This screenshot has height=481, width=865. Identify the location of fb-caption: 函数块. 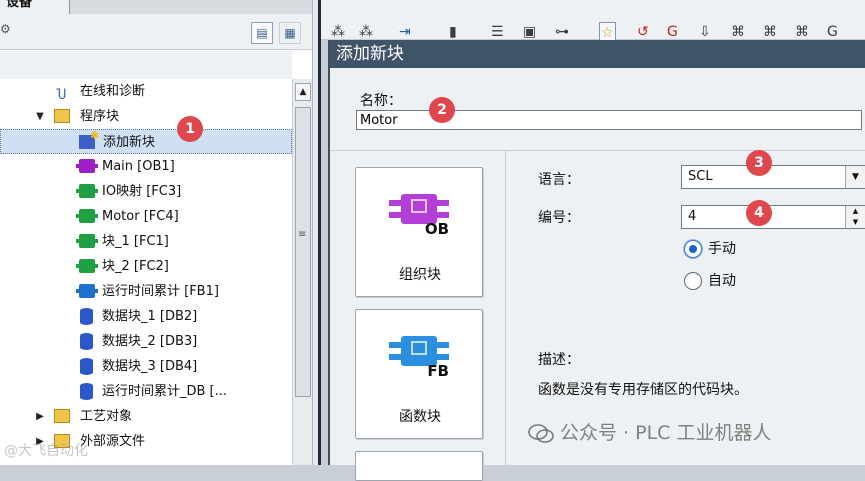
(420, 417).